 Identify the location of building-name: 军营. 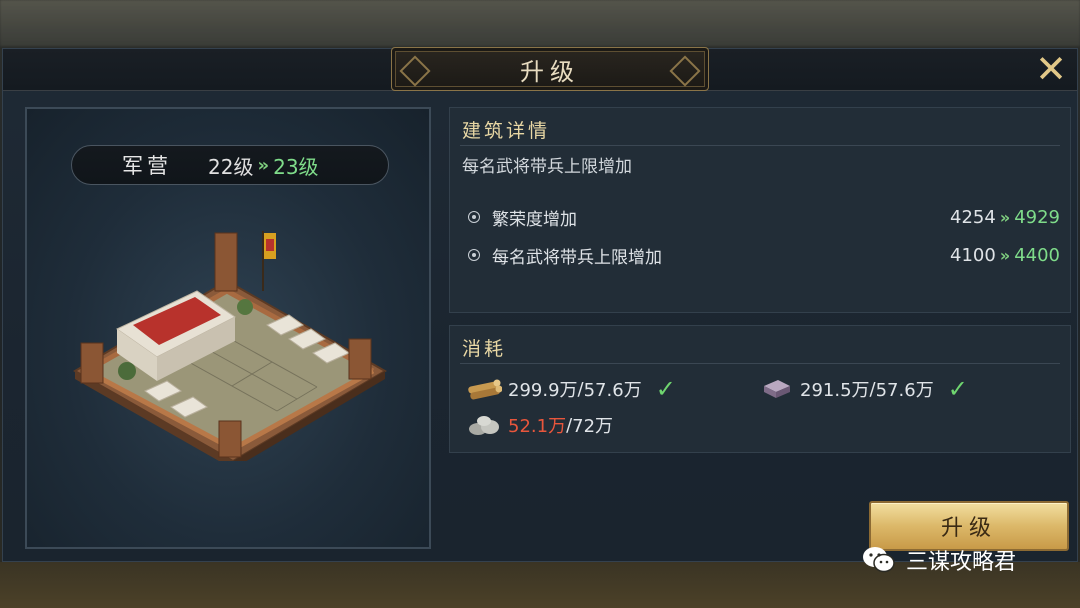
(147, 166).